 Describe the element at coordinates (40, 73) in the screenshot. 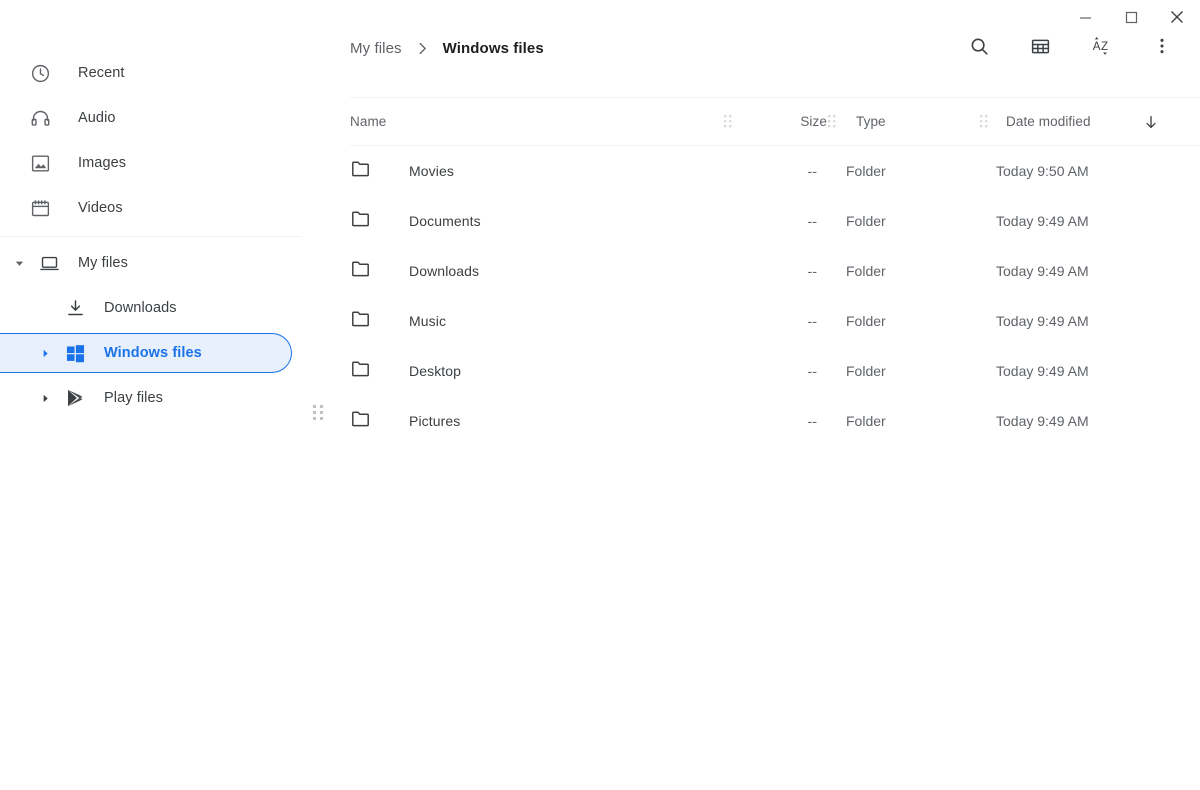

I see `clock-icon` at that location.